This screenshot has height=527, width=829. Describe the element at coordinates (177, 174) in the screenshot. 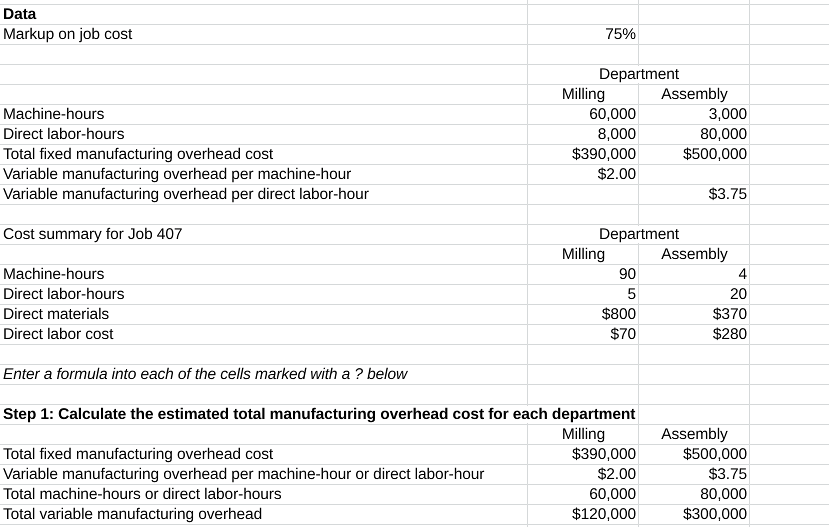

I see `row-label: Variable manufacturing overhead per machine-hour` at that location.